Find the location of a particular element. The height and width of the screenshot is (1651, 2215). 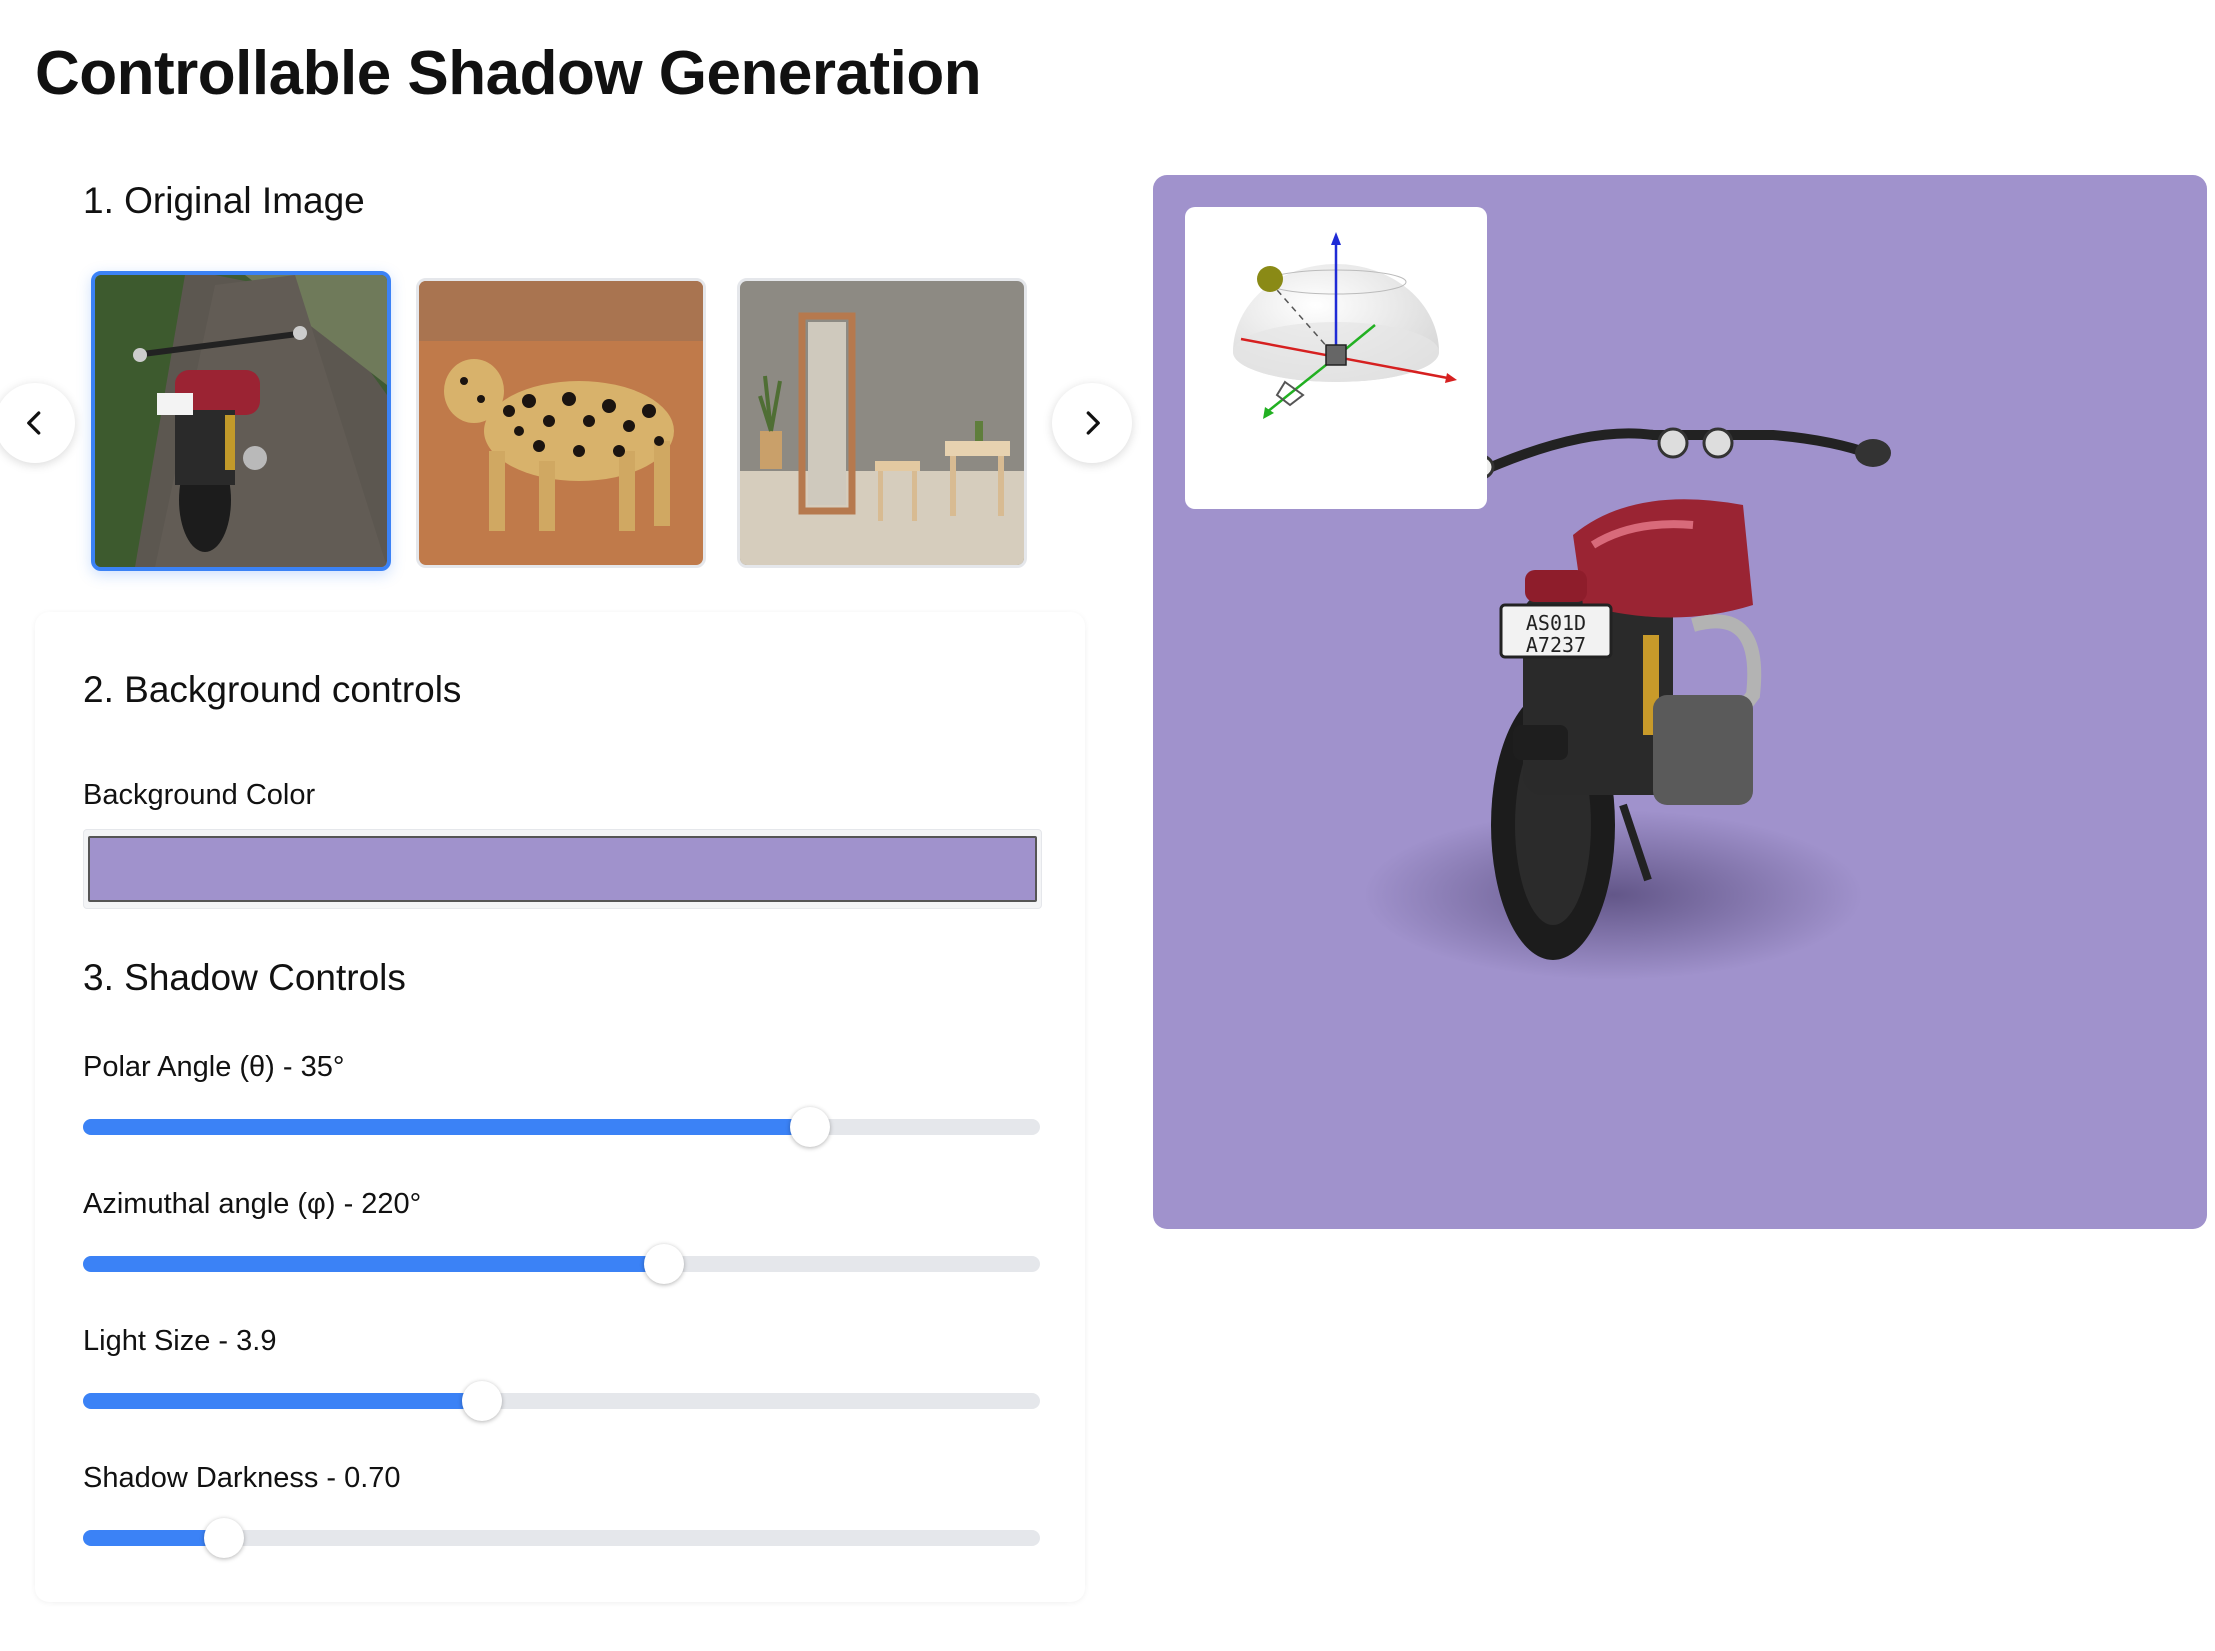

shadow-darkness-slider is located at coordinates (561, 1538).